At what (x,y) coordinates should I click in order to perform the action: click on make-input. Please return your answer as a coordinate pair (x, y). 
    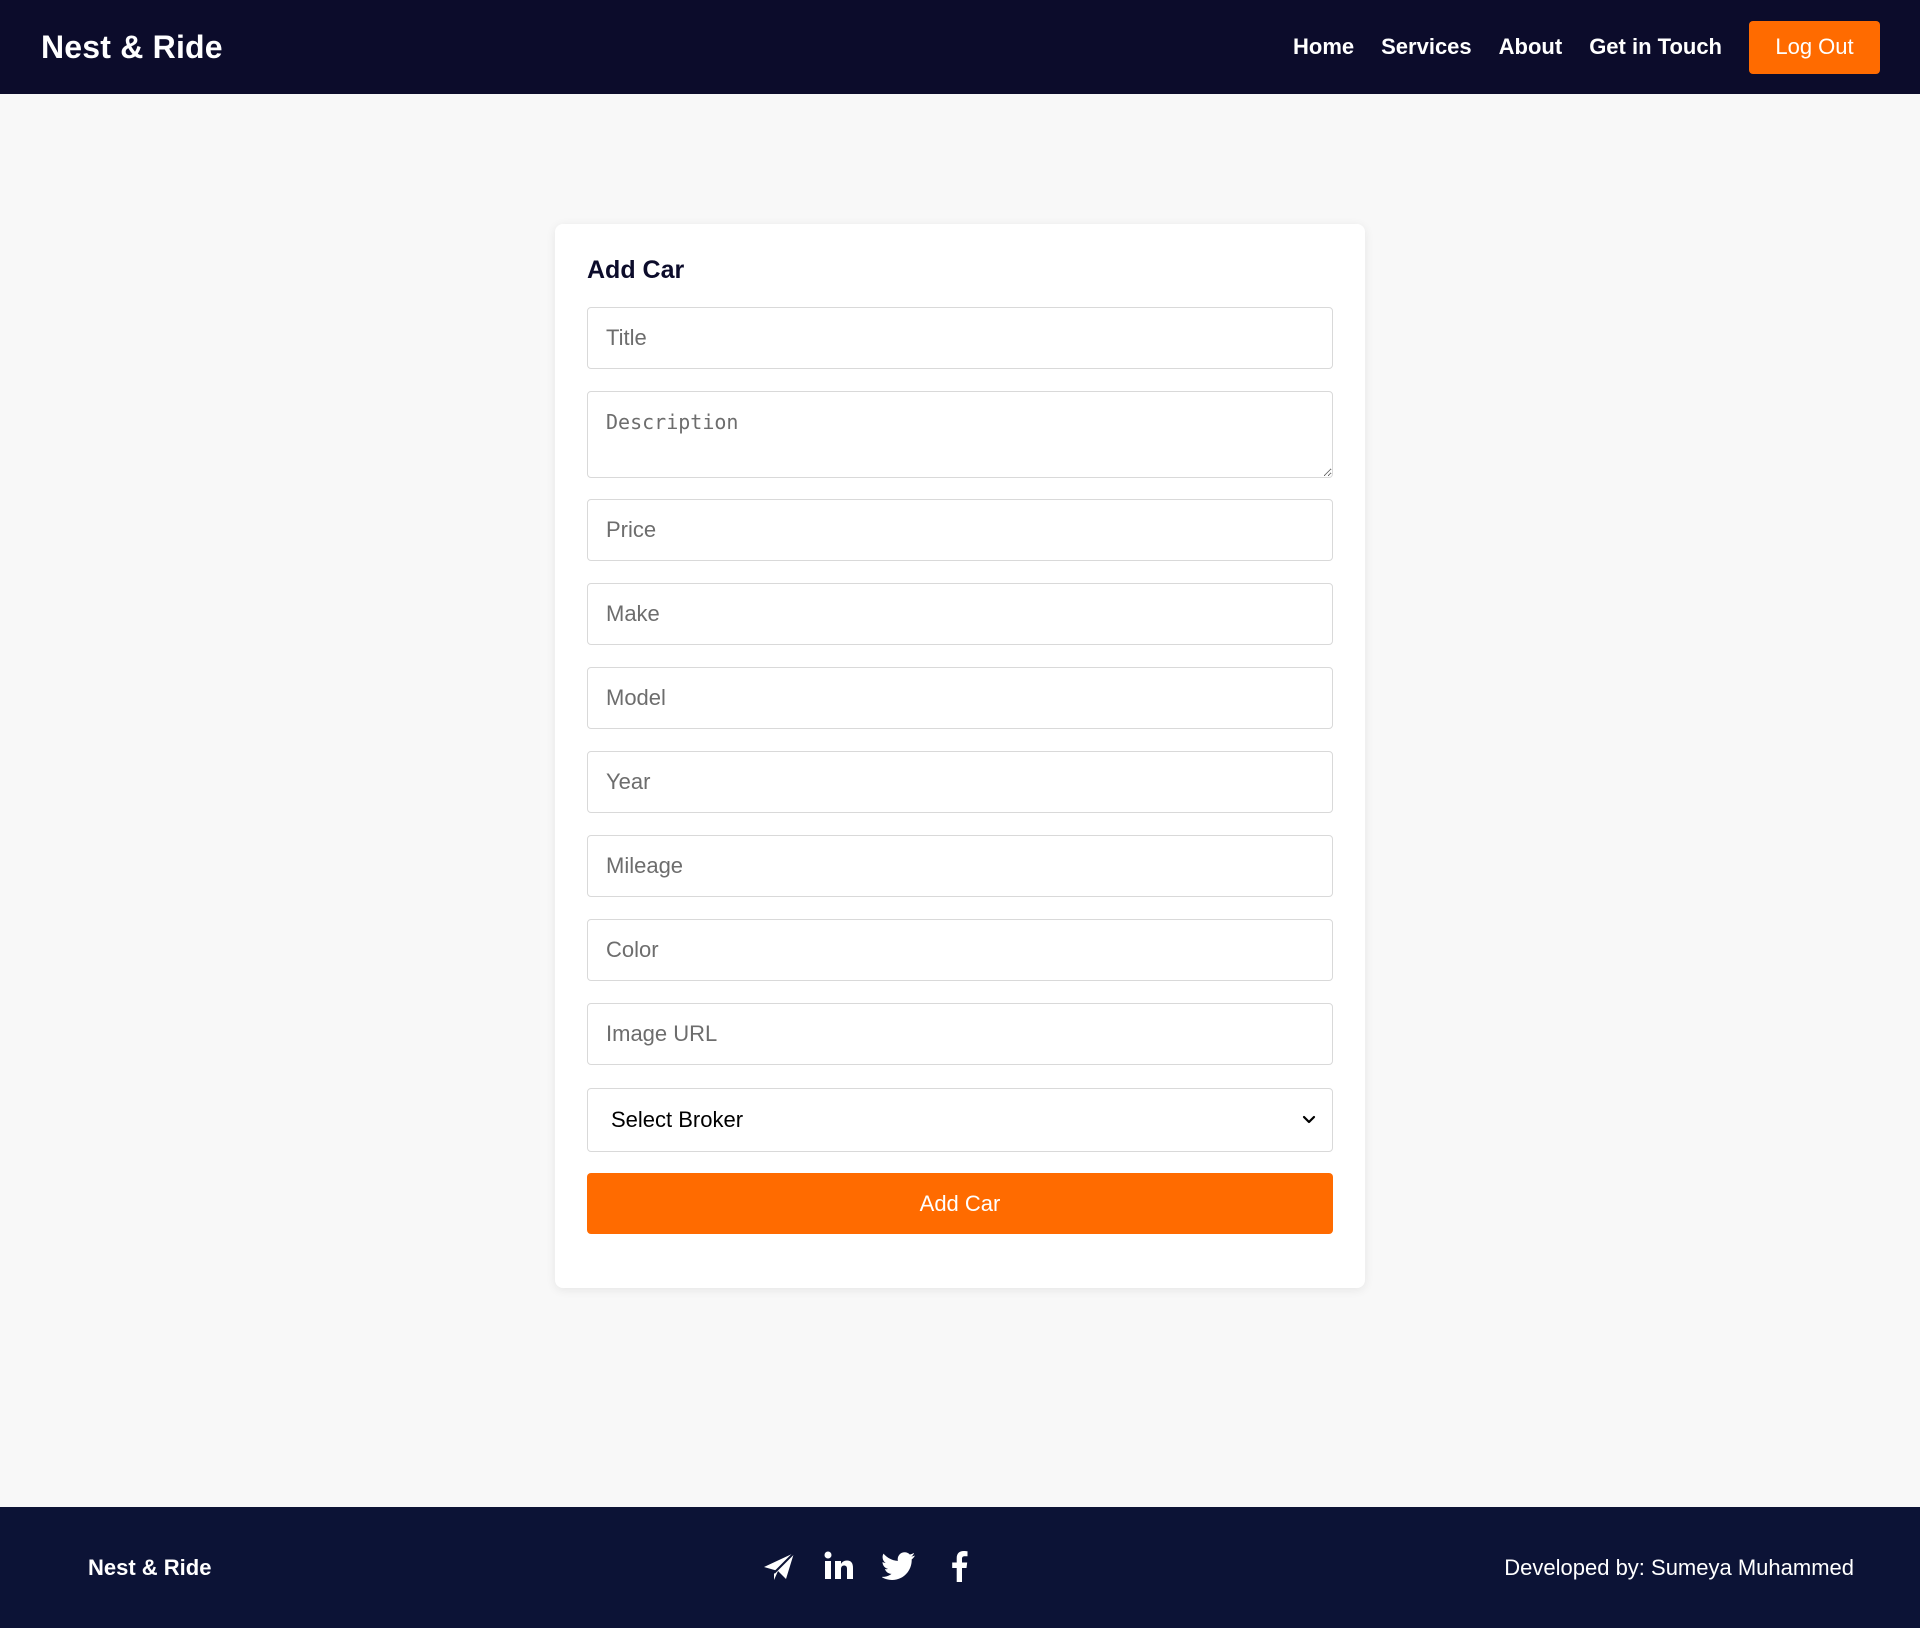
    Looking at the image, I should click on (960, 614).